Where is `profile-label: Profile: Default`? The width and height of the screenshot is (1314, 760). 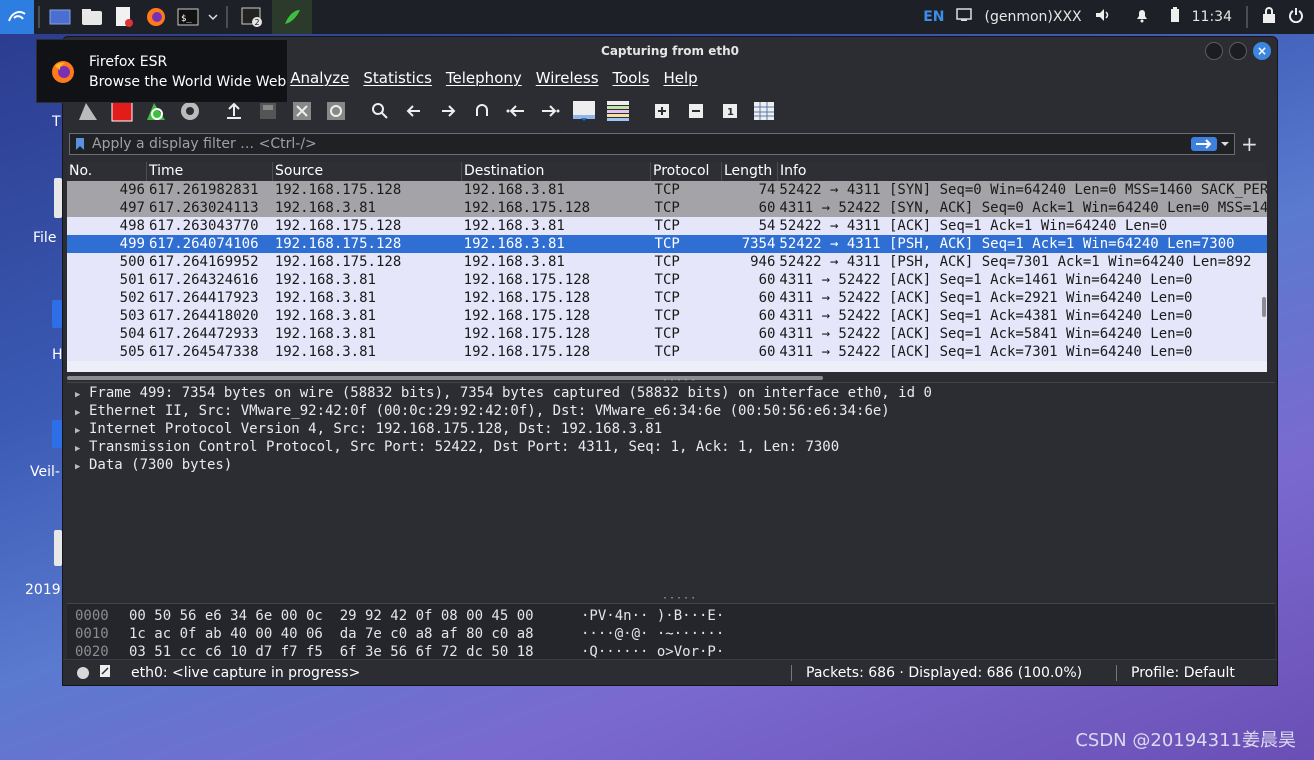
profile-label: Profile: Default is located at coordinates (1183, 673).